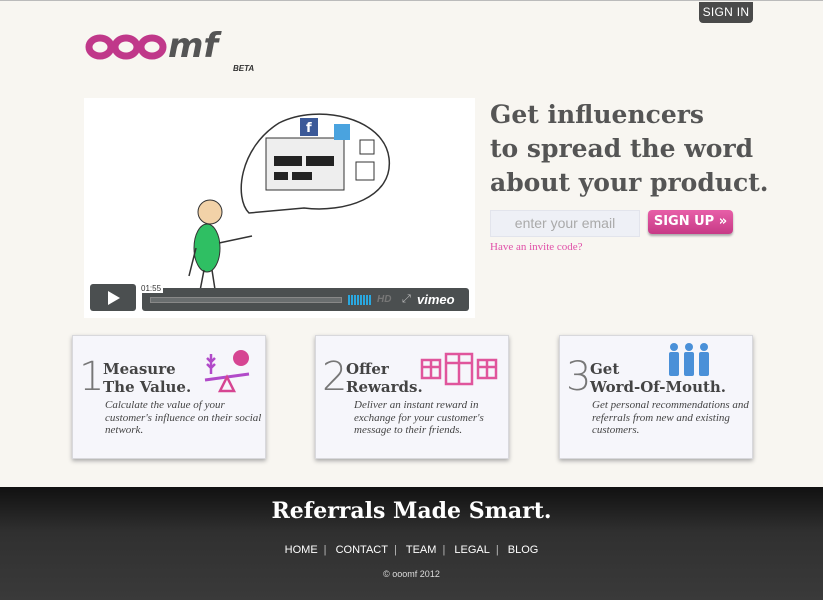 This screenshot has width=823, height=600. What do you see at coordinates (689, 359) in the screenshot?
I see `people-icon` at bounding box center [689, 359].